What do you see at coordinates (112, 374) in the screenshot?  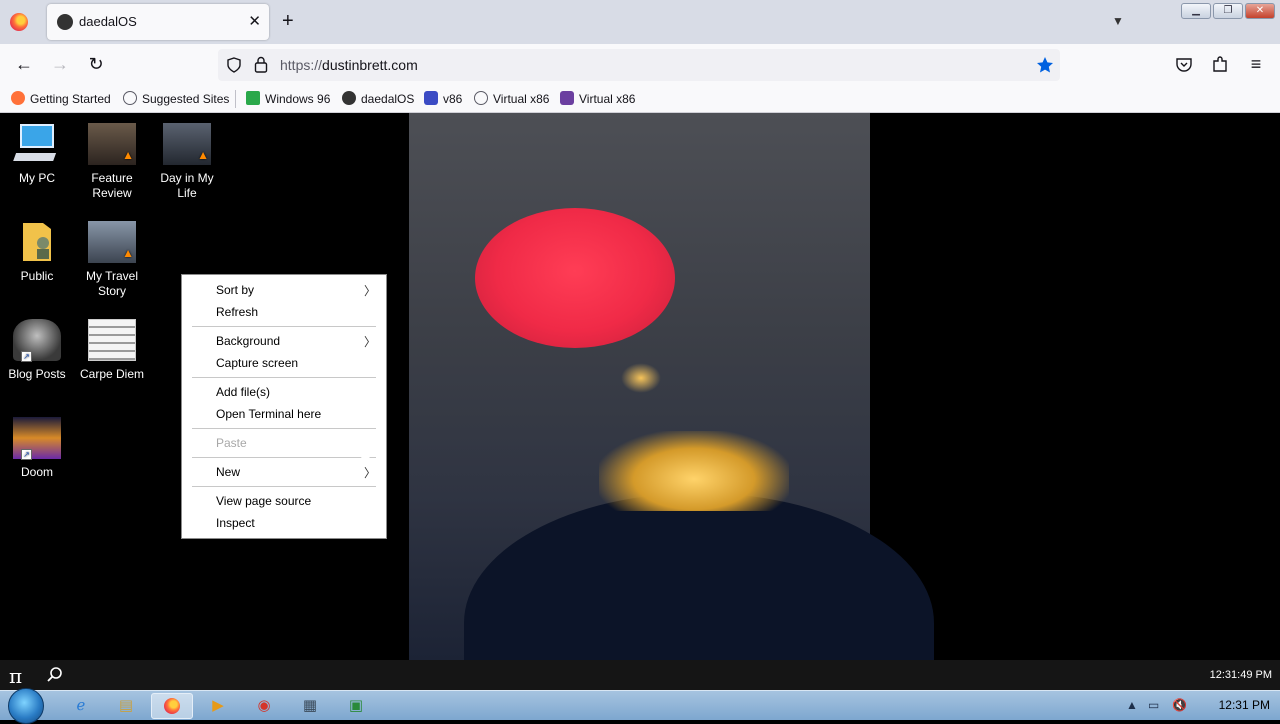 I see `icon-label: Carpe Diem` at bounding box center [112, 374].